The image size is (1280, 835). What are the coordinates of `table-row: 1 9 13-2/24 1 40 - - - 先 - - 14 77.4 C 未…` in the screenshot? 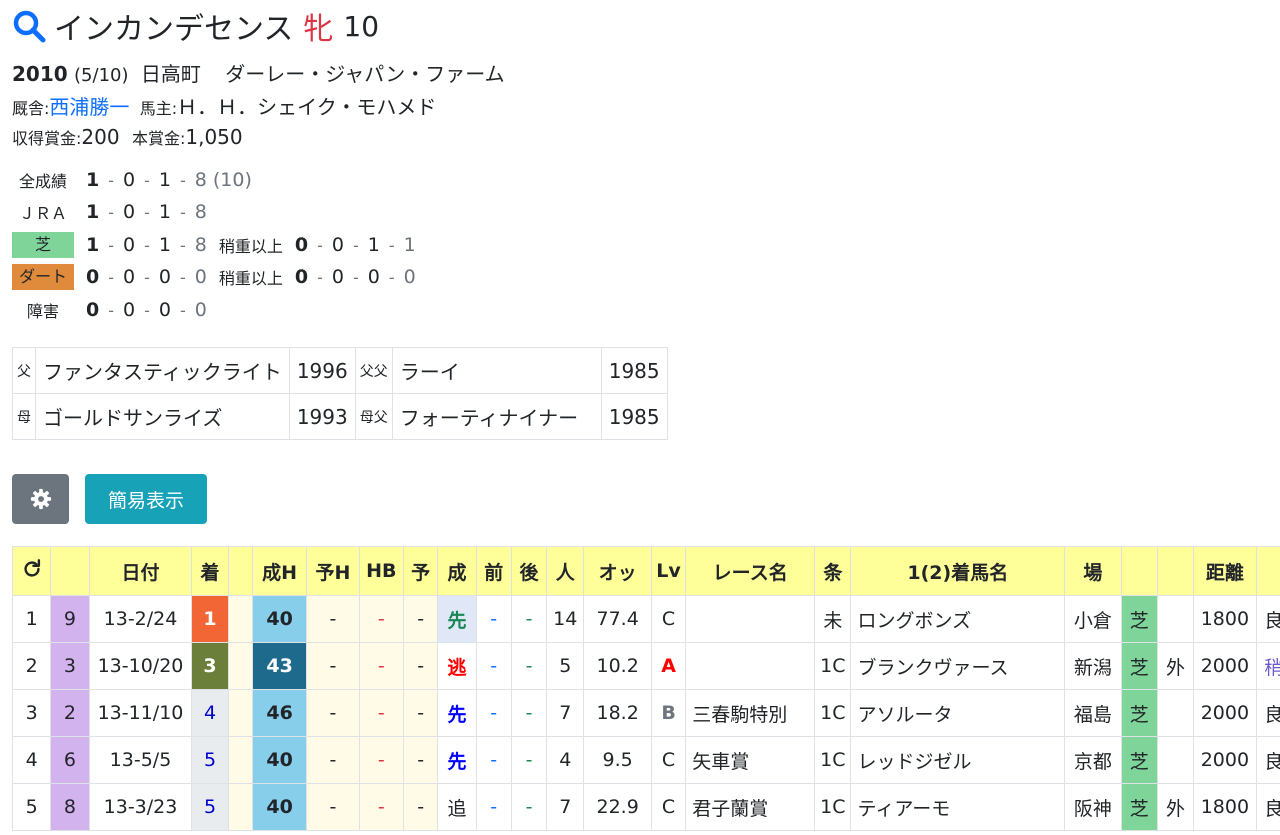 It's located at (645, 619).